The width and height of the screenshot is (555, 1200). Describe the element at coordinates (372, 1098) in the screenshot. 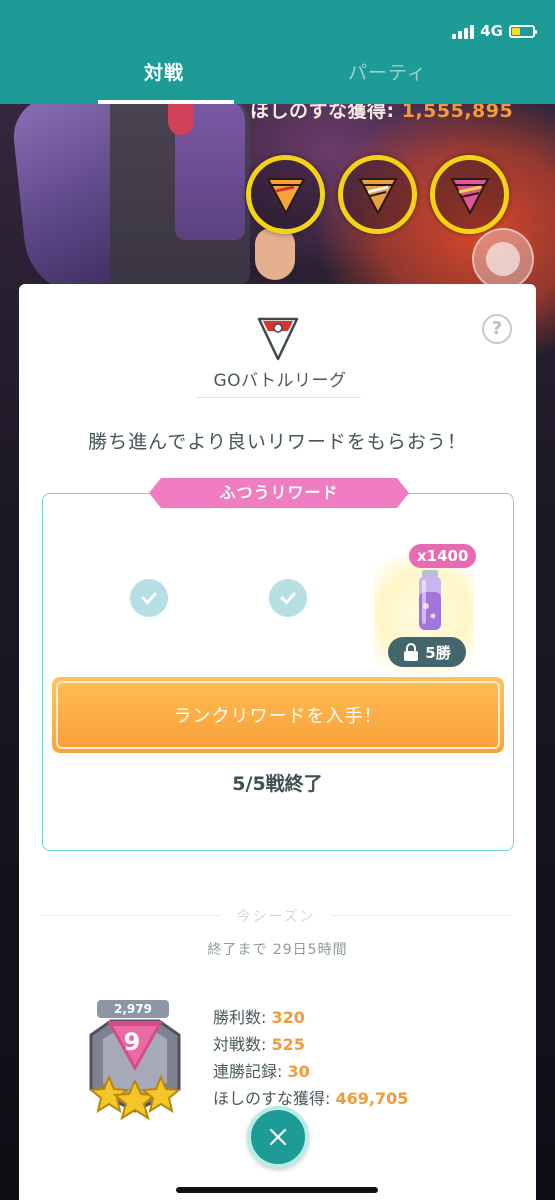

I see `stat-value: 469,705` at that location.